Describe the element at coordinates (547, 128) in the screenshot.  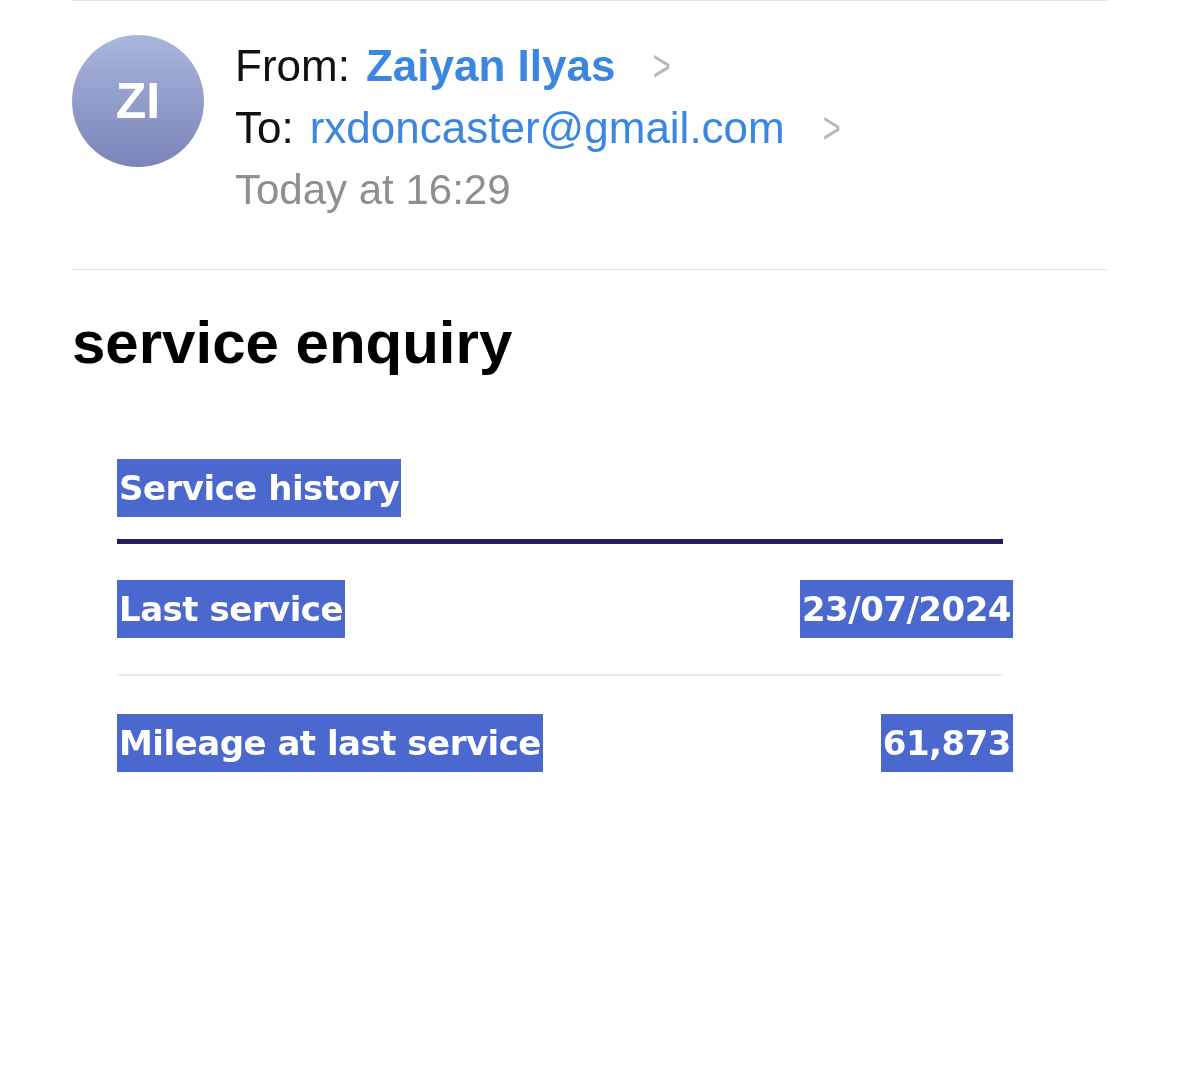
I see `recipient-link: rxdoncaster@gmail.com` at that location.